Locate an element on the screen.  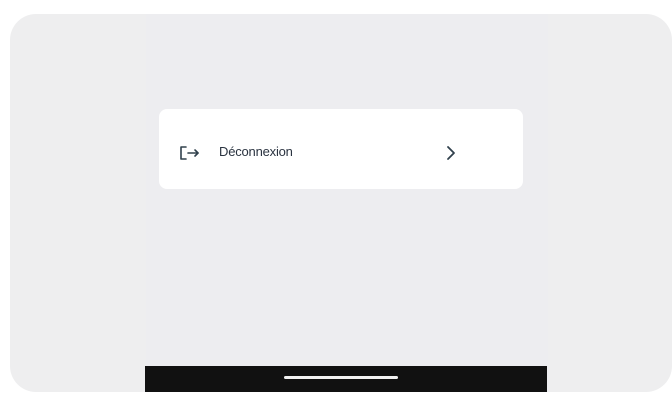
logout-menu-item: Déconnexion is located at coordinates (341, 149).